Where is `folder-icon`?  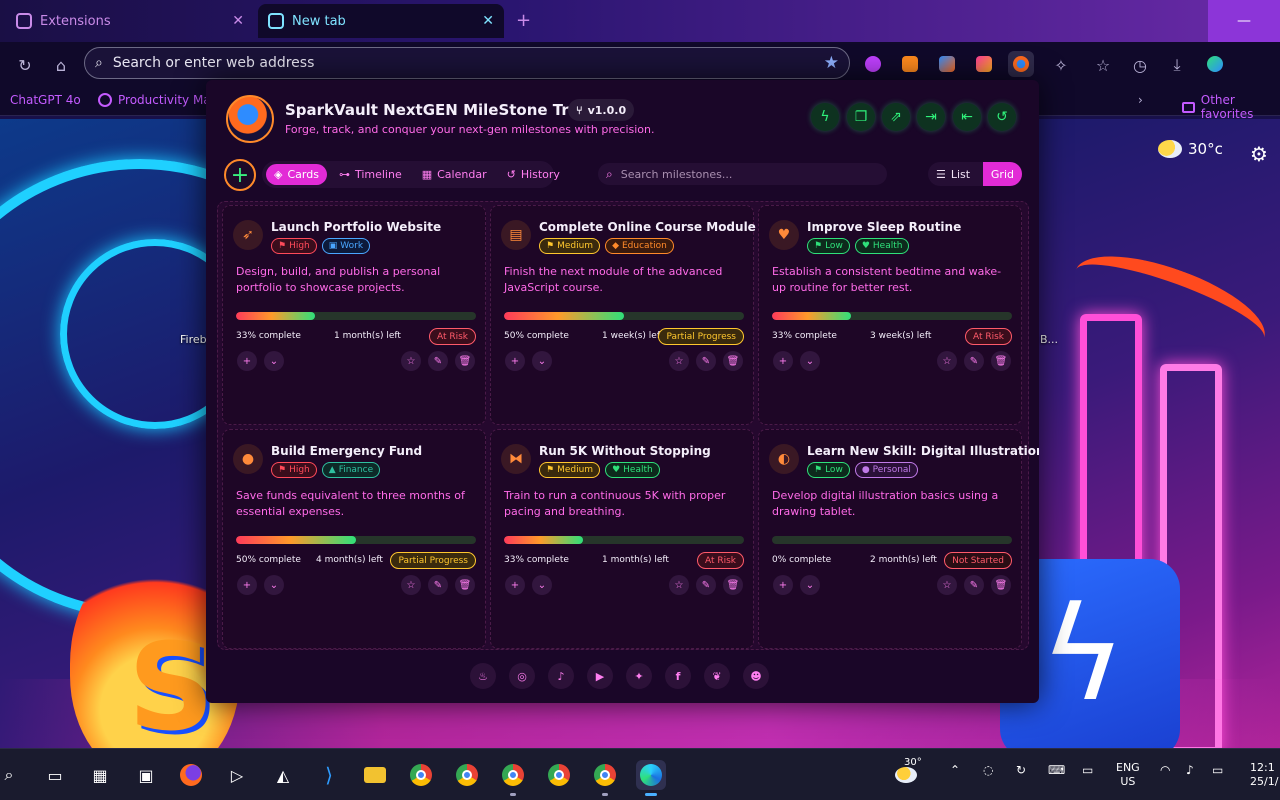 folder-icon is located at coordinates (375, 775).